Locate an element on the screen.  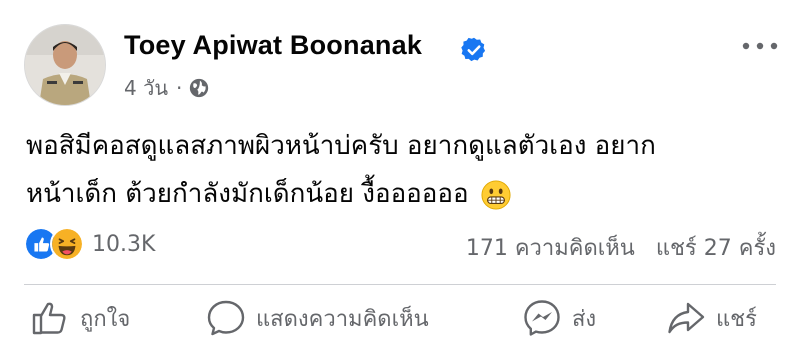
post-text-line-2-text: หน้าเด็ก ต้วยกำลังมักเด็กน้อย งื้ออออออ is located at coordinates (247, 194).